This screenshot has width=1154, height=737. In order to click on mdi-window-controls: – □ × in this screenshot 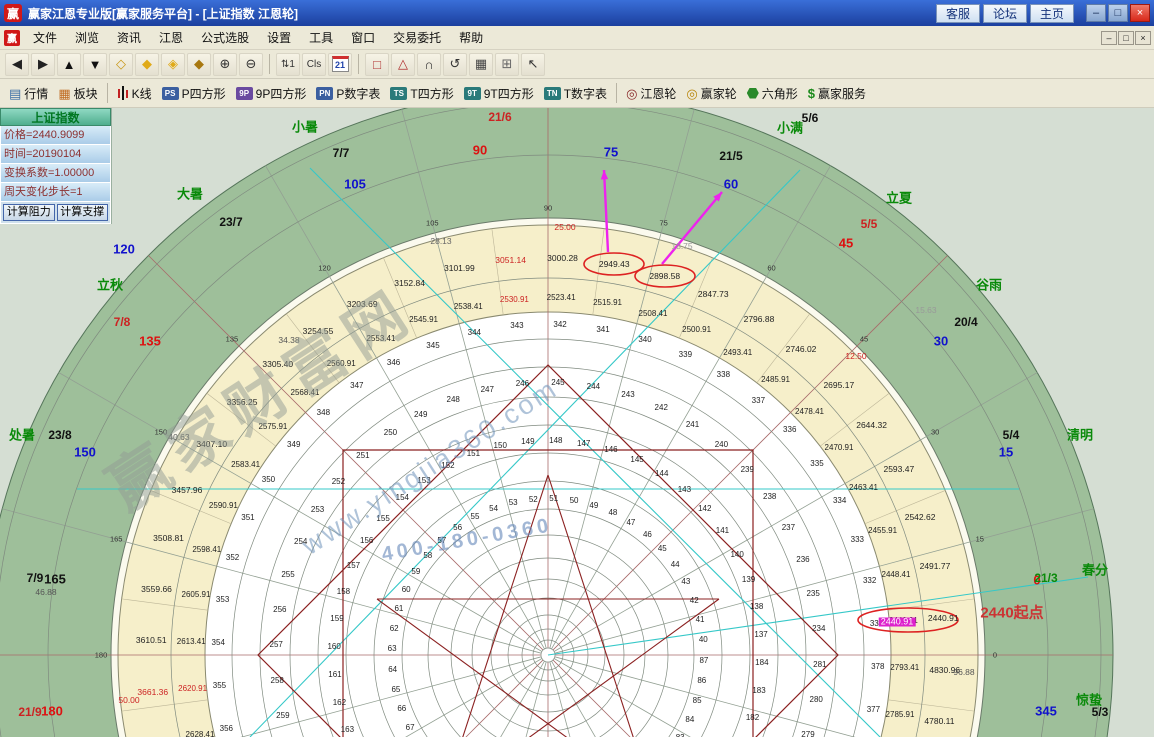, I will do `click(1125, 37)`.